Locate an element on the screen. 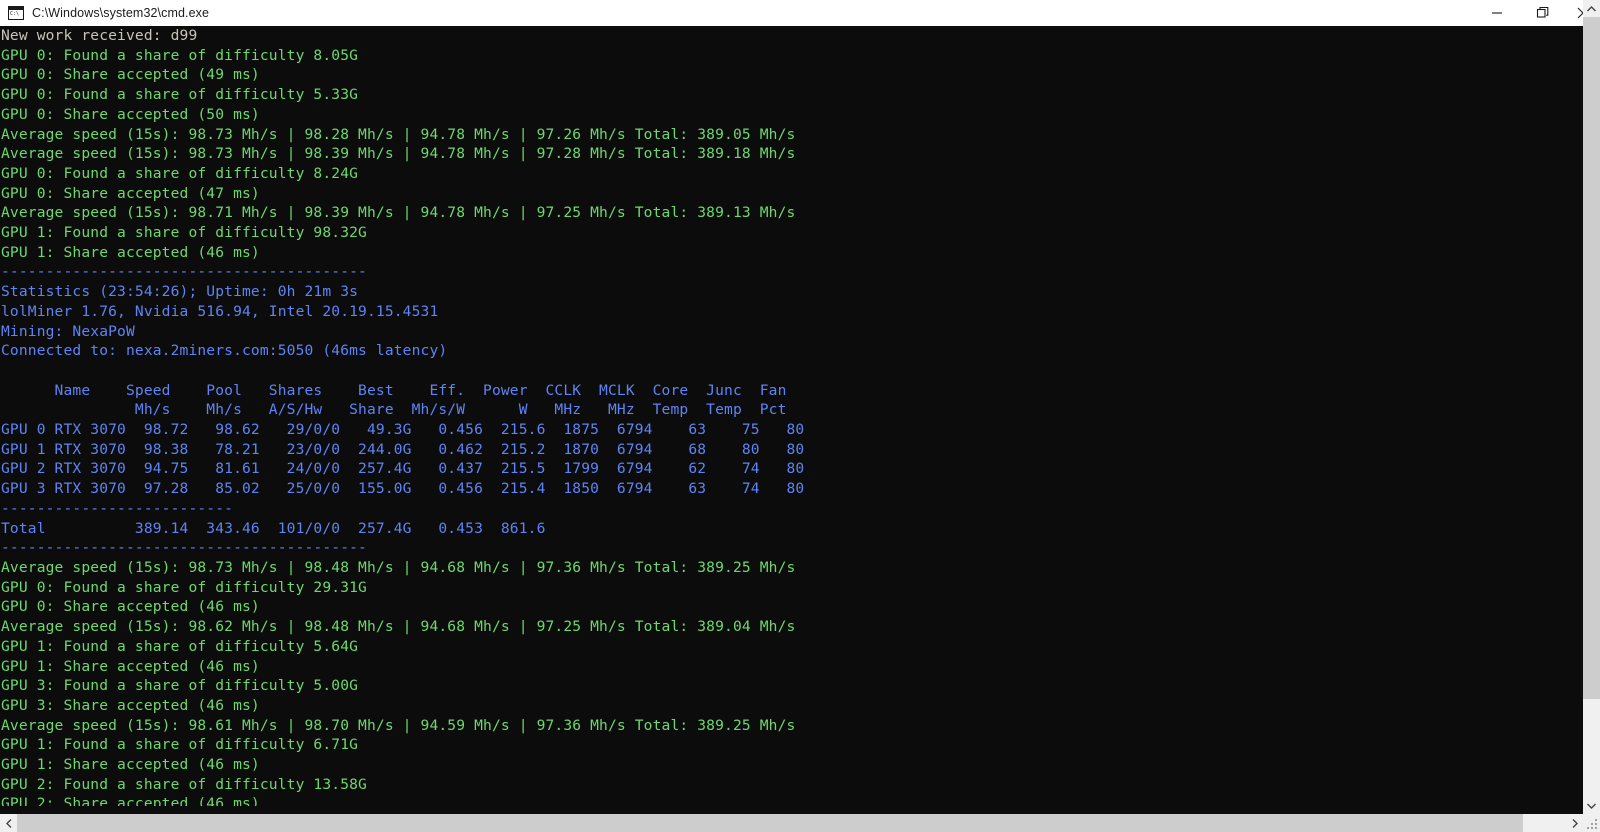 The height and width of the screenshot is (832, 1600). console-line: GPU 0: Found a share of difficulty 8.05G is located at coordinates (180, 55).